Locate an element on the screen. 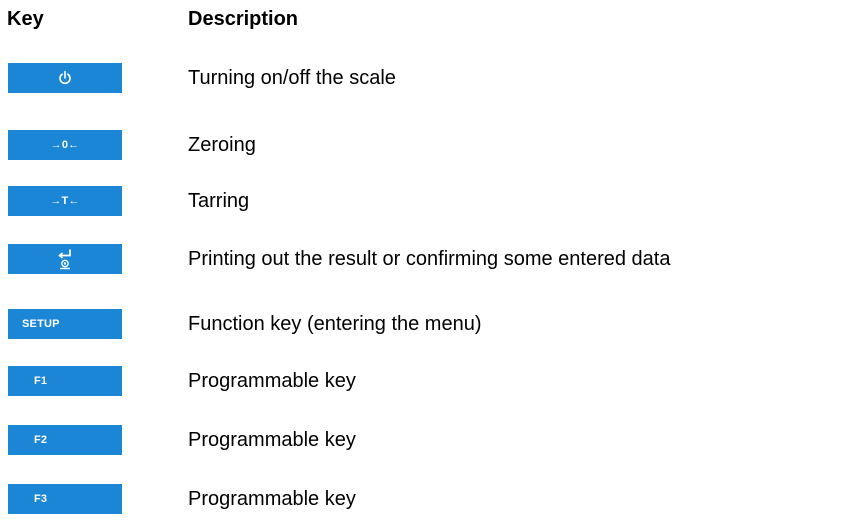 Image resolution: width=841 pixels, height=521 pixels. f1-key-label: F1 is located at coordinates (41, 381).